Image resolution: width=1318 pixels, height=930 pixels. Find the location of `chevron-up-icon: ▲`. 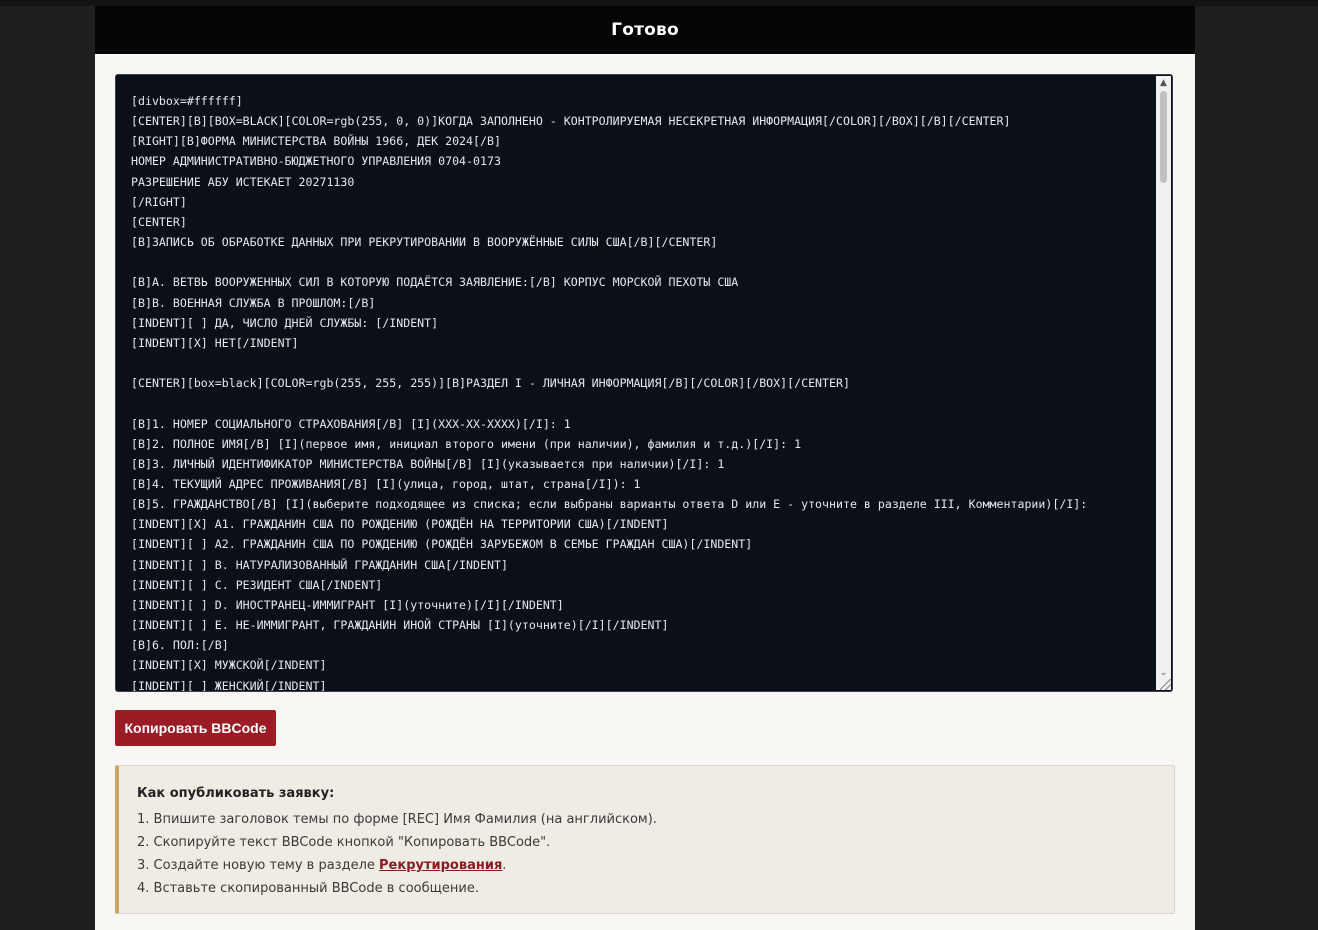

chevron-up-icon: ▲ is located at coordinates (1163, 83).